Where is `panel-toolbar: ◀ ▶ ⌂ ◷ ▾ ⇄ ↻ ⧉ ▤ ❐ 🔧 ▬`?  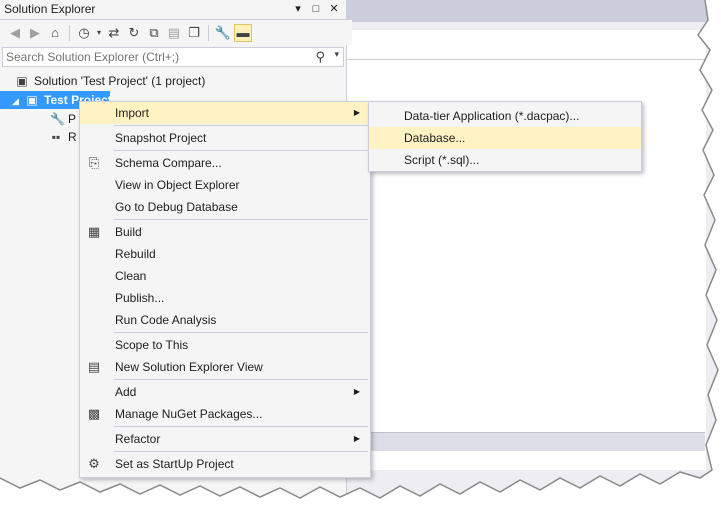 panel-toolbar: ◀ ▶ ⌂ ◷ ▾ ⇄ ↻ ⧉ ▤ ❐ 🔧 ▬ is located at coordinates (176, 32).